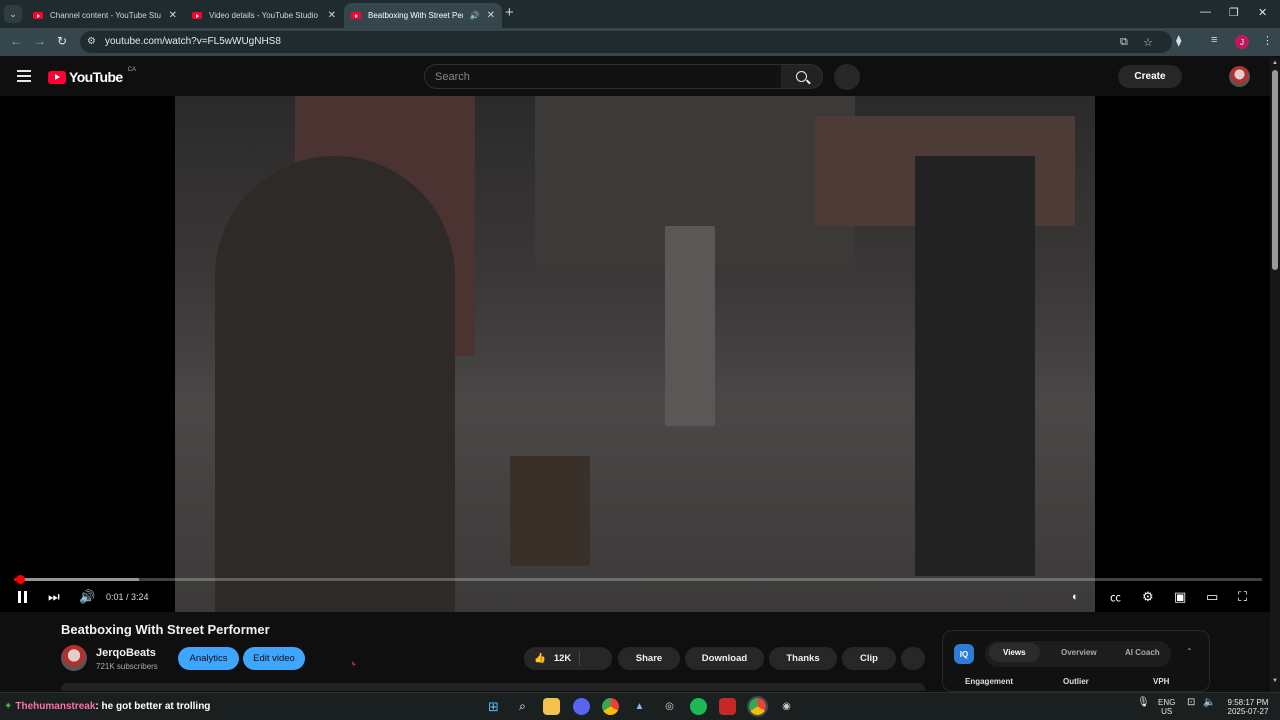 The image size is (1280, 720). What do you see at coordinates (16, 41) in the screenshot?
I see `back-icon: ←` at bounding box center [16, 41].